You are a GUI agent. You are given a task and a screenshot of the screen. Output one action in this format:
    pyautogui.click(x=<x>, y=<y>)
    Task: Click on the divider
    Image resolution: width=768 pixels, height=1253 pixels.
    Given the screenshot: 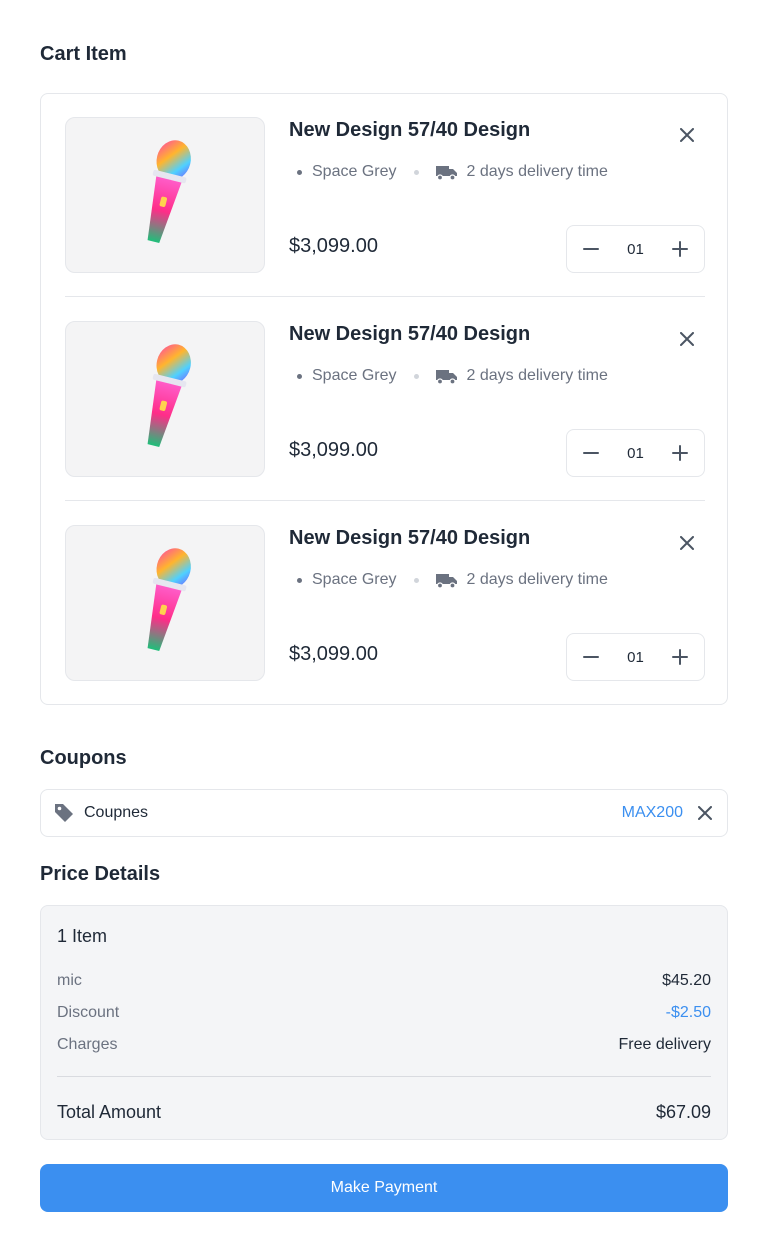 What is the action you would take?
    pyautogui.click(x=384, y=1076)
    